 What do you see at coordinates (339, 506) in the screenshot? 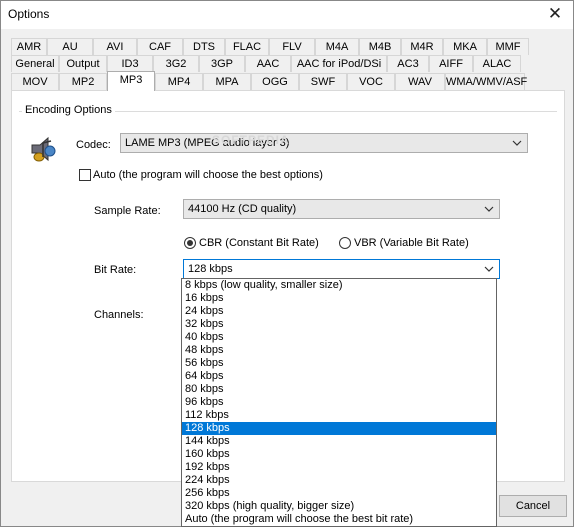
I see `bit-rate-option: 320 kbps (high quality, bigger size)` at bounding box center [339, 506].